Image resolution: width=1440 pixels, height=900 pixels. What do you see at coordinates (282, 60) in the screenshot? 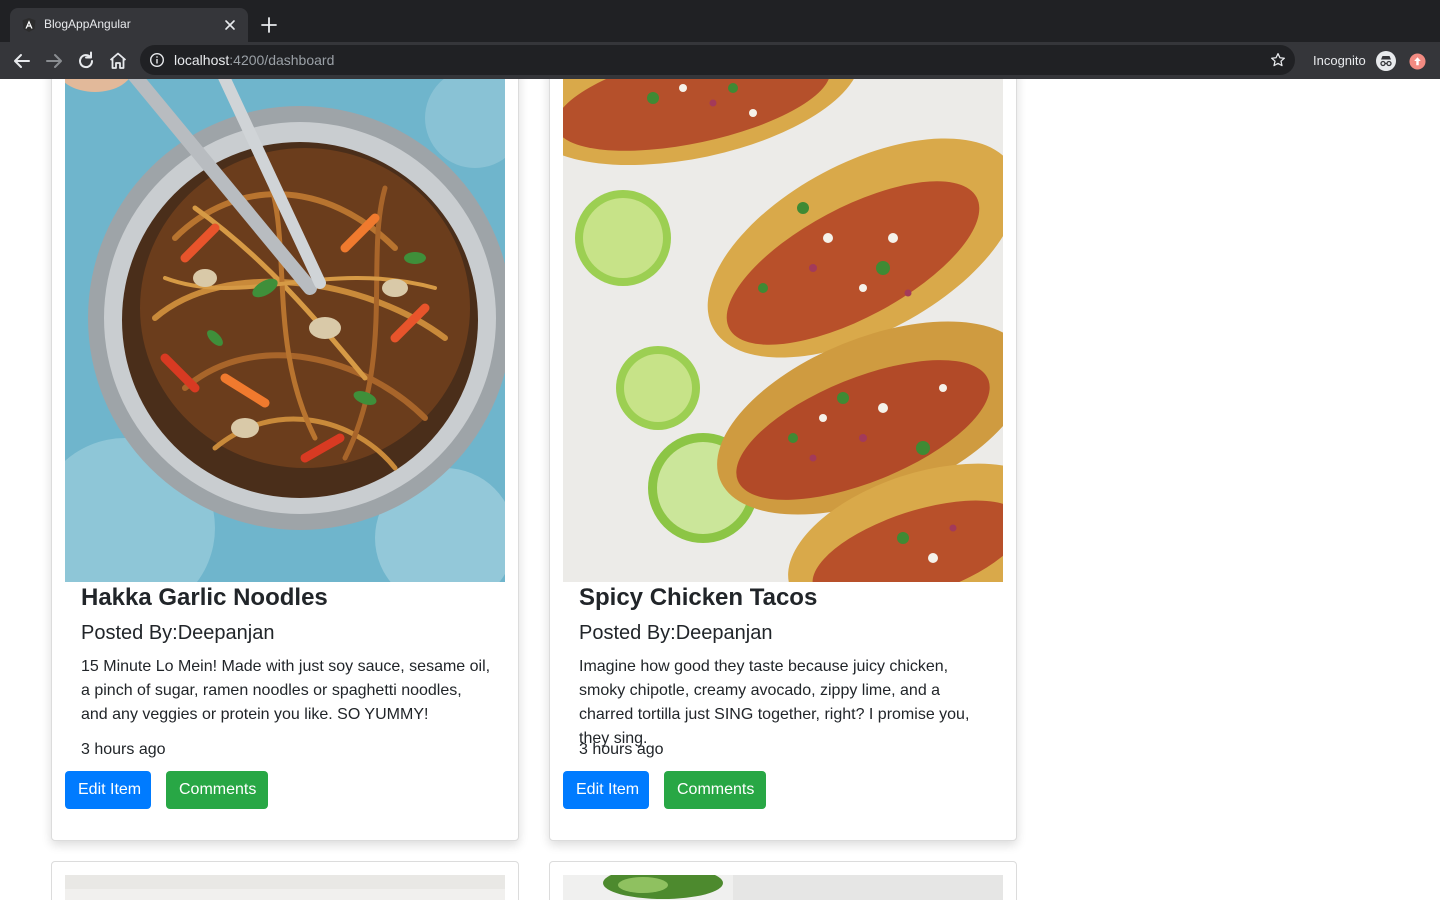
I see `url-path: :4200/dashboard` at bounding box center [282, 60].